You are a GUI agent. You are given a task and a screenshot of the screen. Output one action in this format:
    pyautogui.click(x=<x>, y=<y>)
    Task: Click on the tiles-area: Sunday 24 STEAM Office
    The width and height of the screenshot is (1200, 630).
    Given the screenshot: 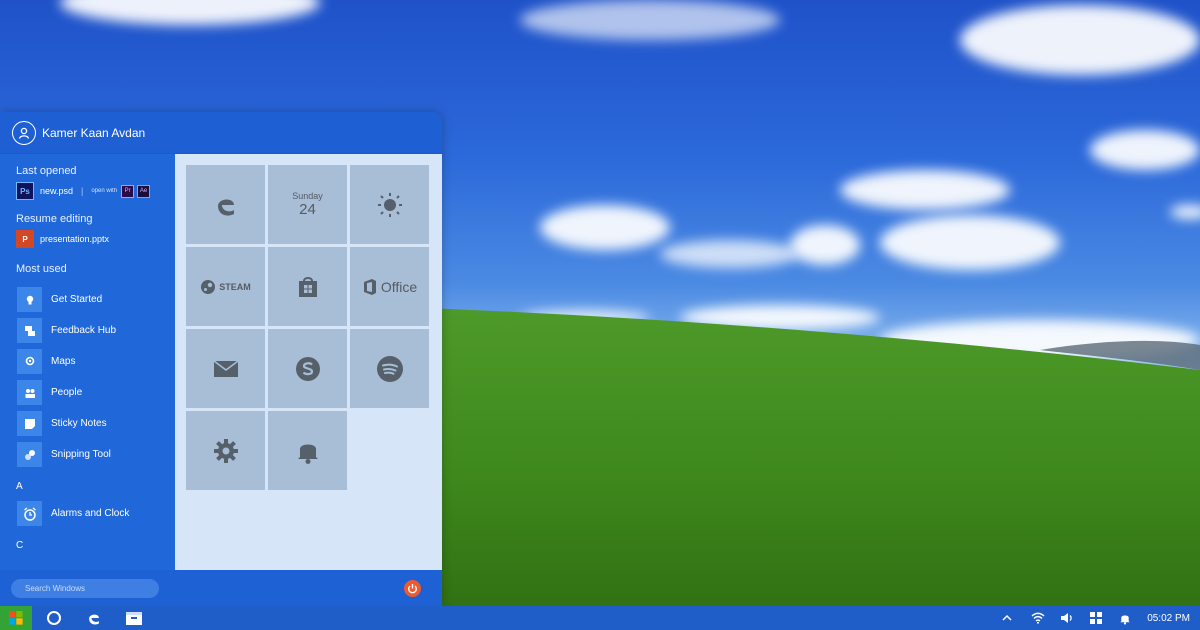 What is the action you would take?
    pyautogui.click(x=308, y=362)
    